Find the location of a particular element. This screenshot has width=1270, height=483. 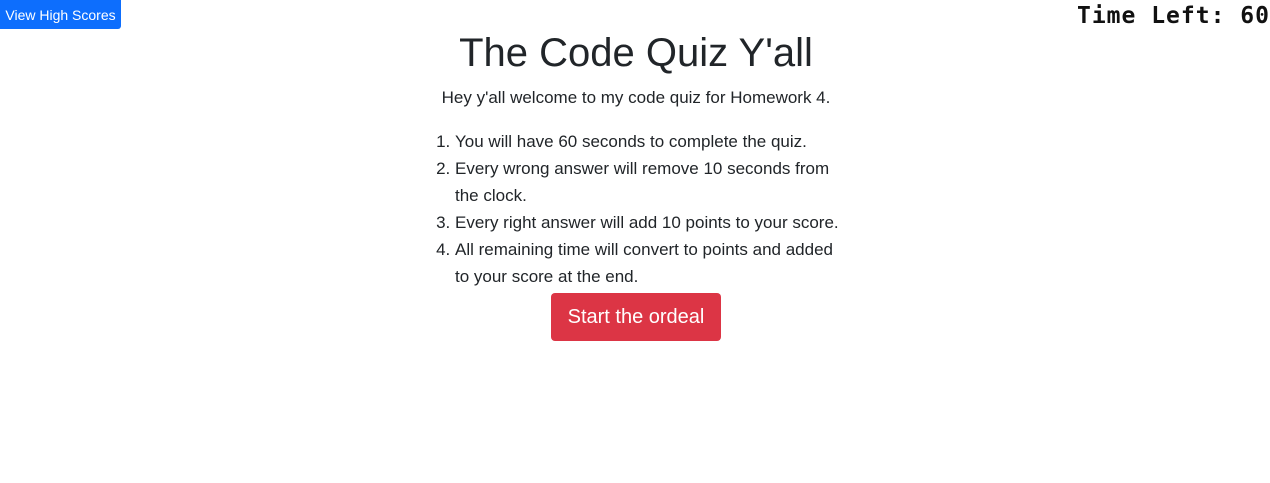

start-quiz-button: Start the ordeal is located at coordinates (636, 317).